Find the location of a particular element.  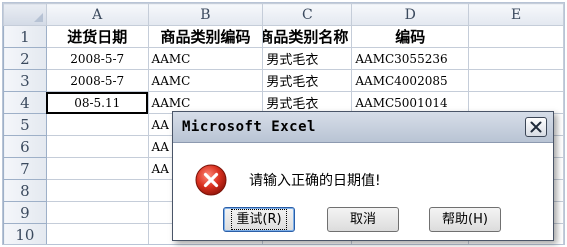

cell-e1 is located at coordinates (516, 36).